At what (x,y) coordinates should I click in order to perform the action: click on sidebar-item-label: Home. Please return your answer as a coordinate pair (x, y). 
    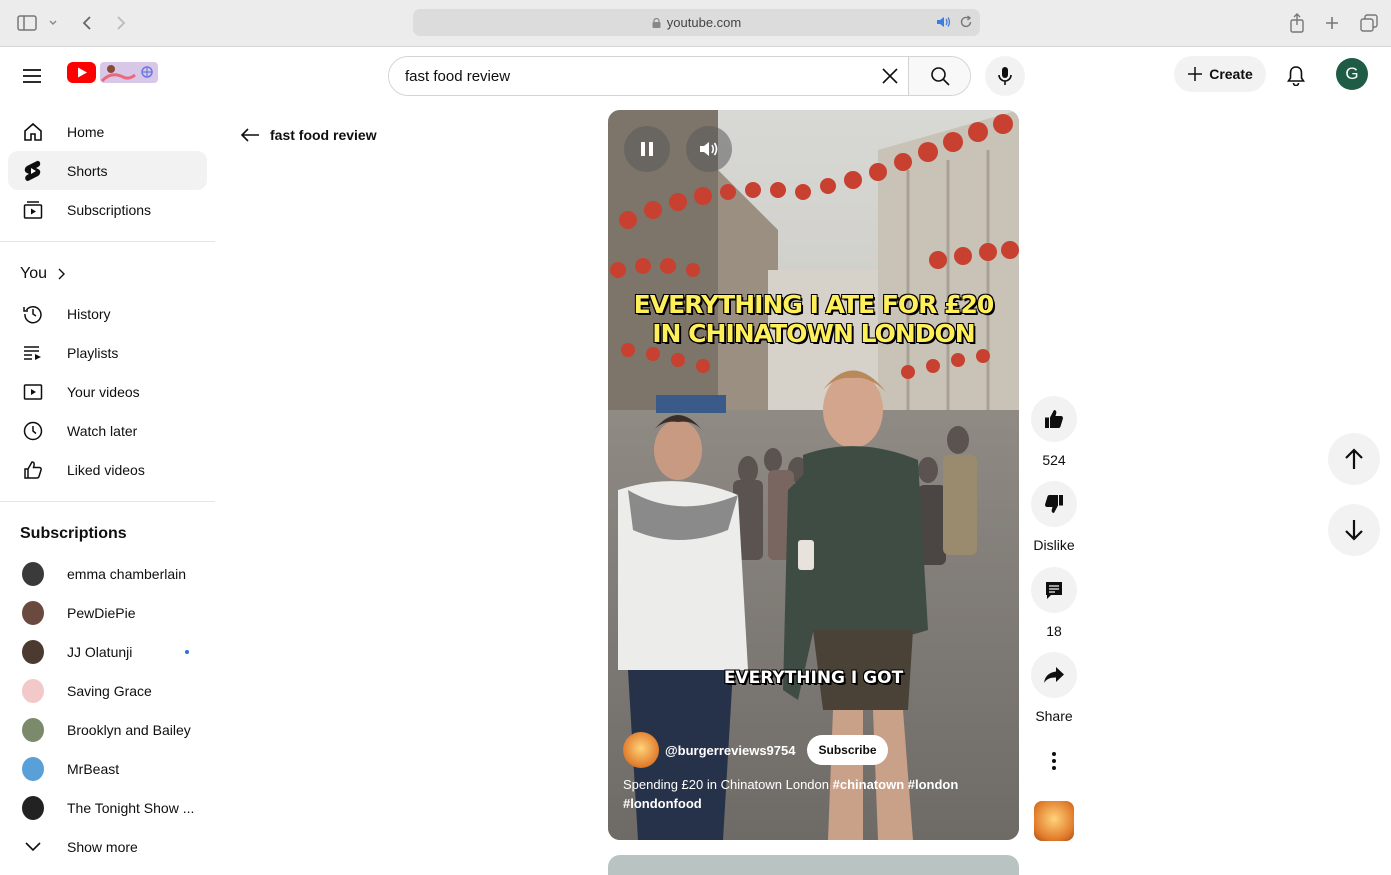
    Looking at the image, I should click on (86, 131).